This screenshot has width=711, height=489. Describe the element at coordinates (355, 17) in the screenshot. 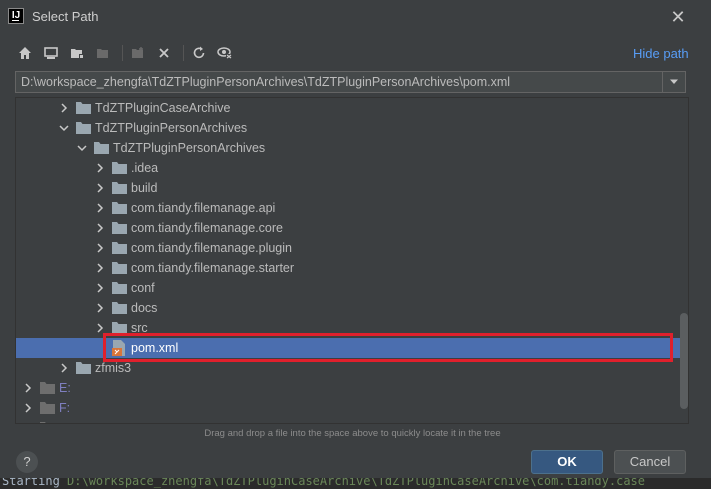

I see `title-bar: IJ Select Path ✕` at that location.